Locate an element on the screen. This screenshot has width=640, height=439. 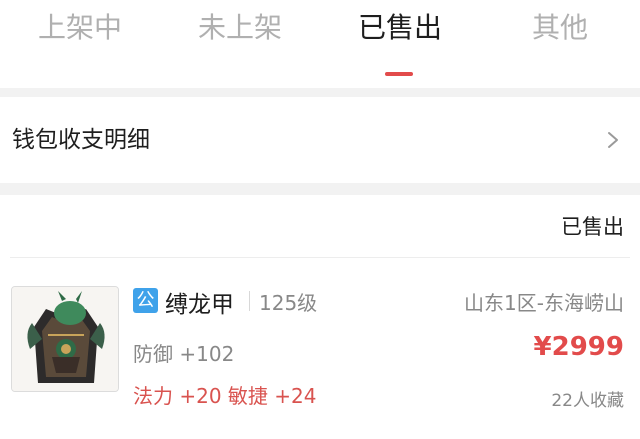
name-separator is located at coordinates (249, 301).